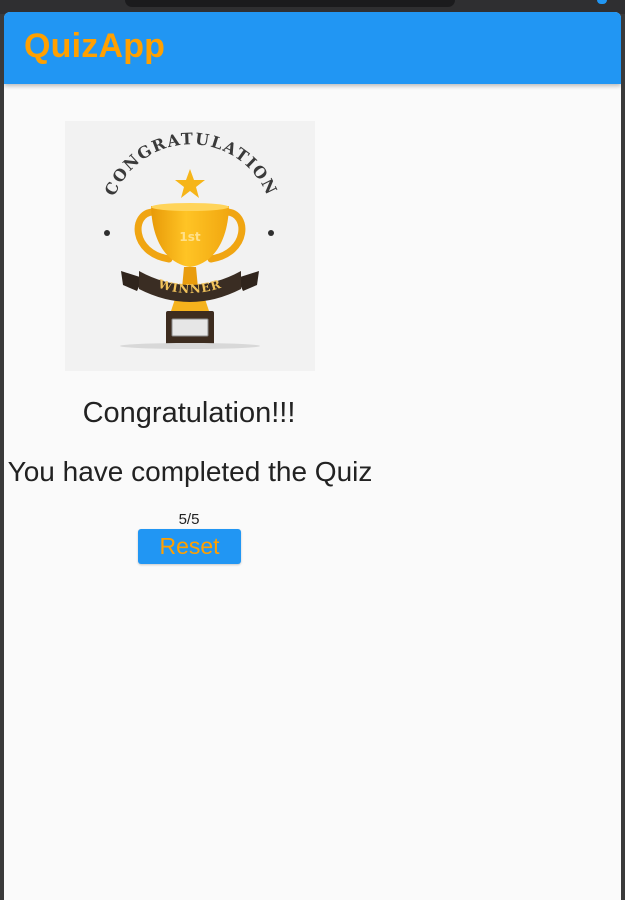 The width and height of the screenshot is (625, 900). Describe the element at coordinates (271, 233) in the screenshot. I see `right-dot` at that location.